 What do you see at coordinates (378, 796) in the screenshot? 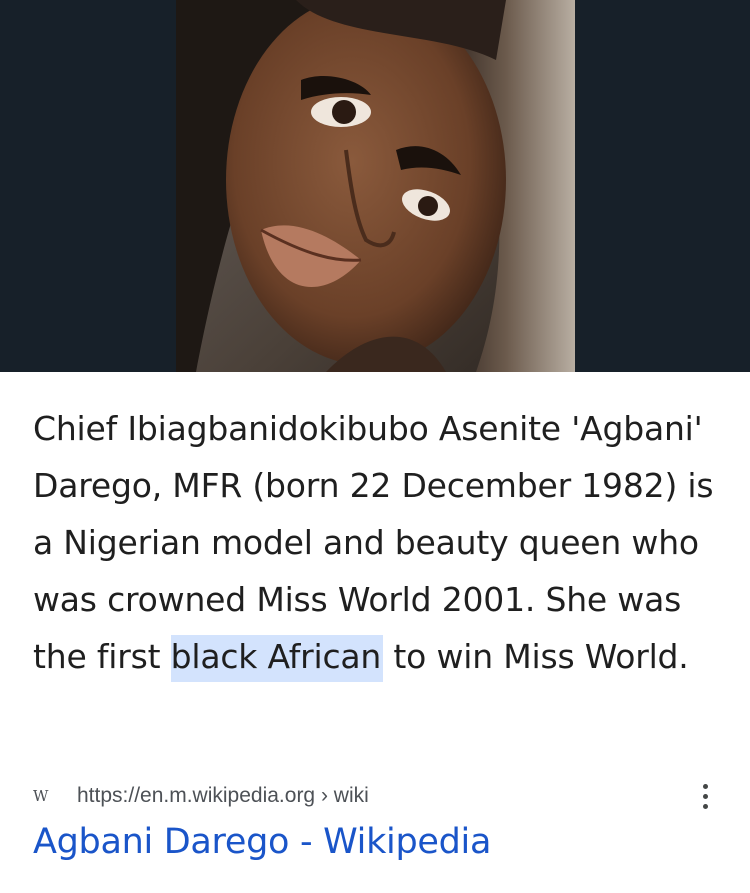
I see `source-row: W https://en.m.wikipedia.org › wiki` at bounding box center [378, 796].